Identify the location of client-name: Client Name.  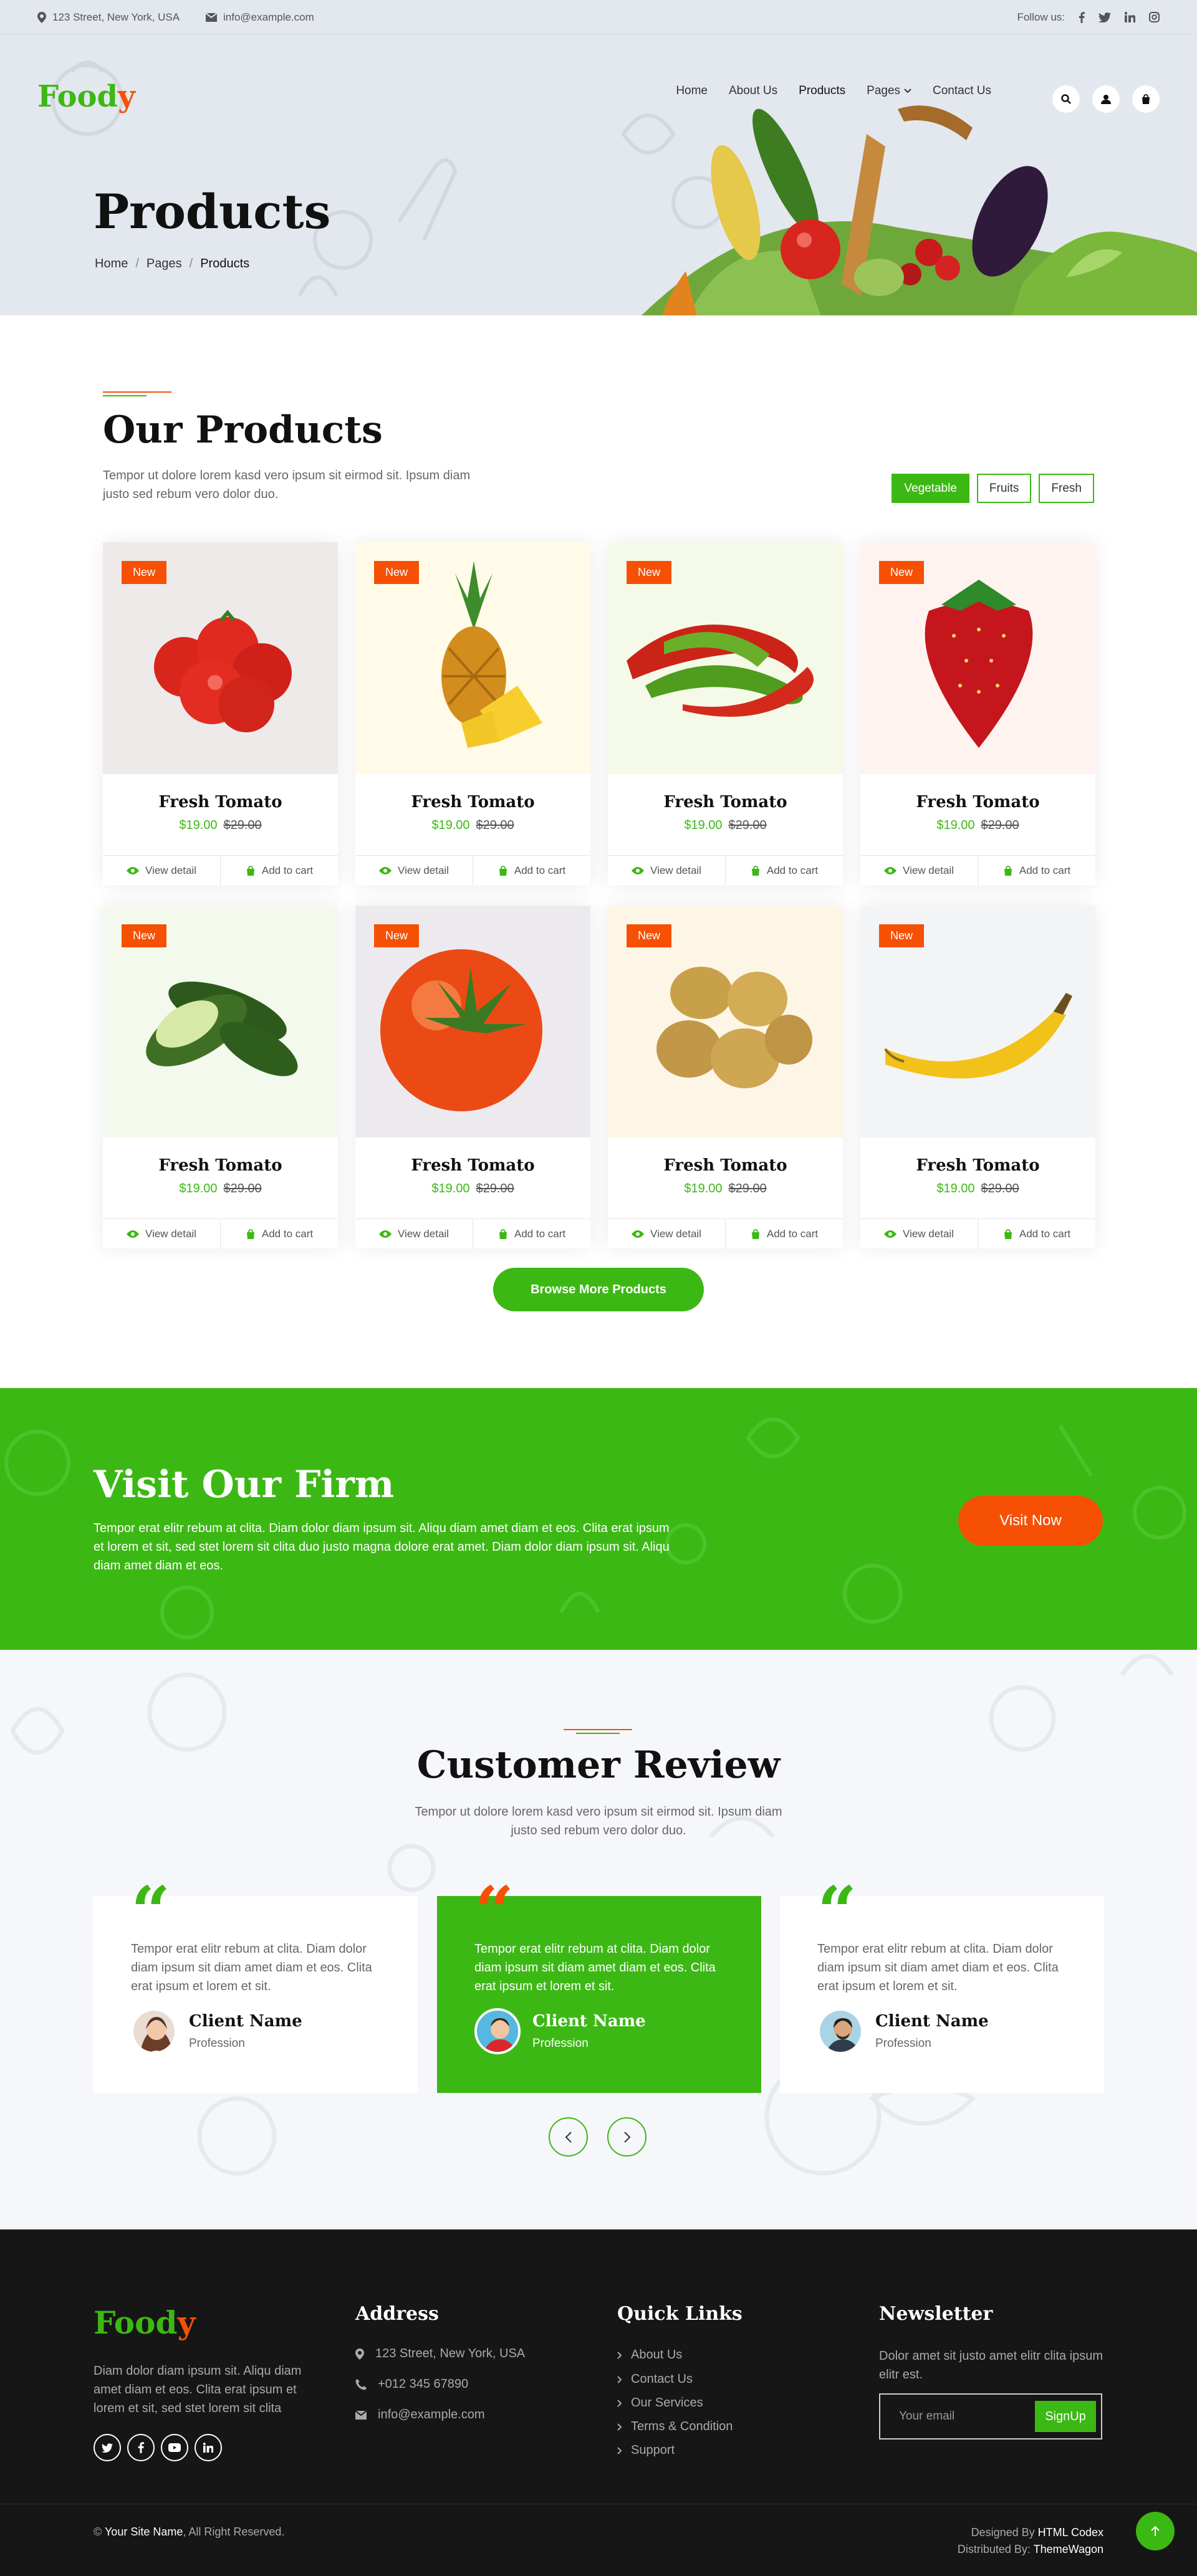
(245, 2022).